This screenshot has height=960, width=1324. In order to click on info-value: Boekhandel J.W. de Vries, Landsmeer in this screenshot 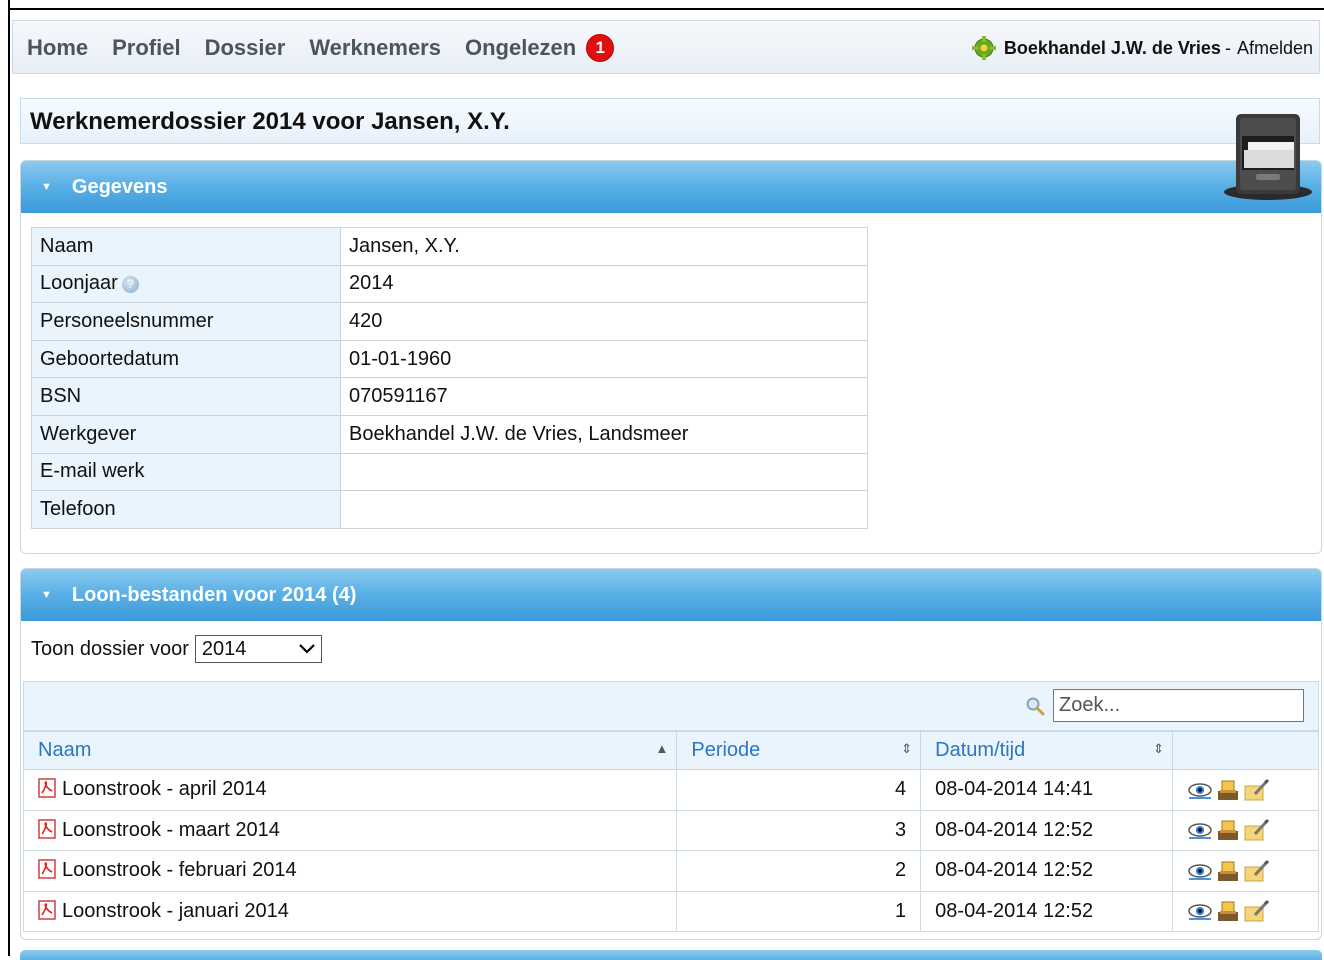, I will do `click(604, 434)`.